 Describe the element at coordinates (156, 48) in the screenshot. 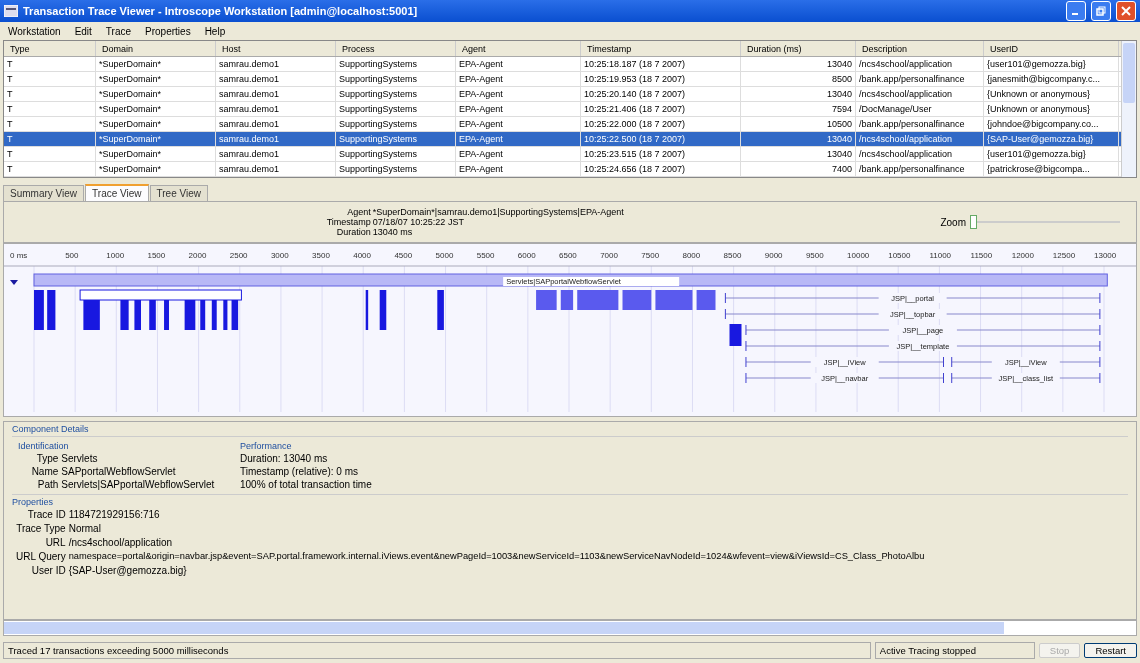

I see `column-header: Domain` at that location.